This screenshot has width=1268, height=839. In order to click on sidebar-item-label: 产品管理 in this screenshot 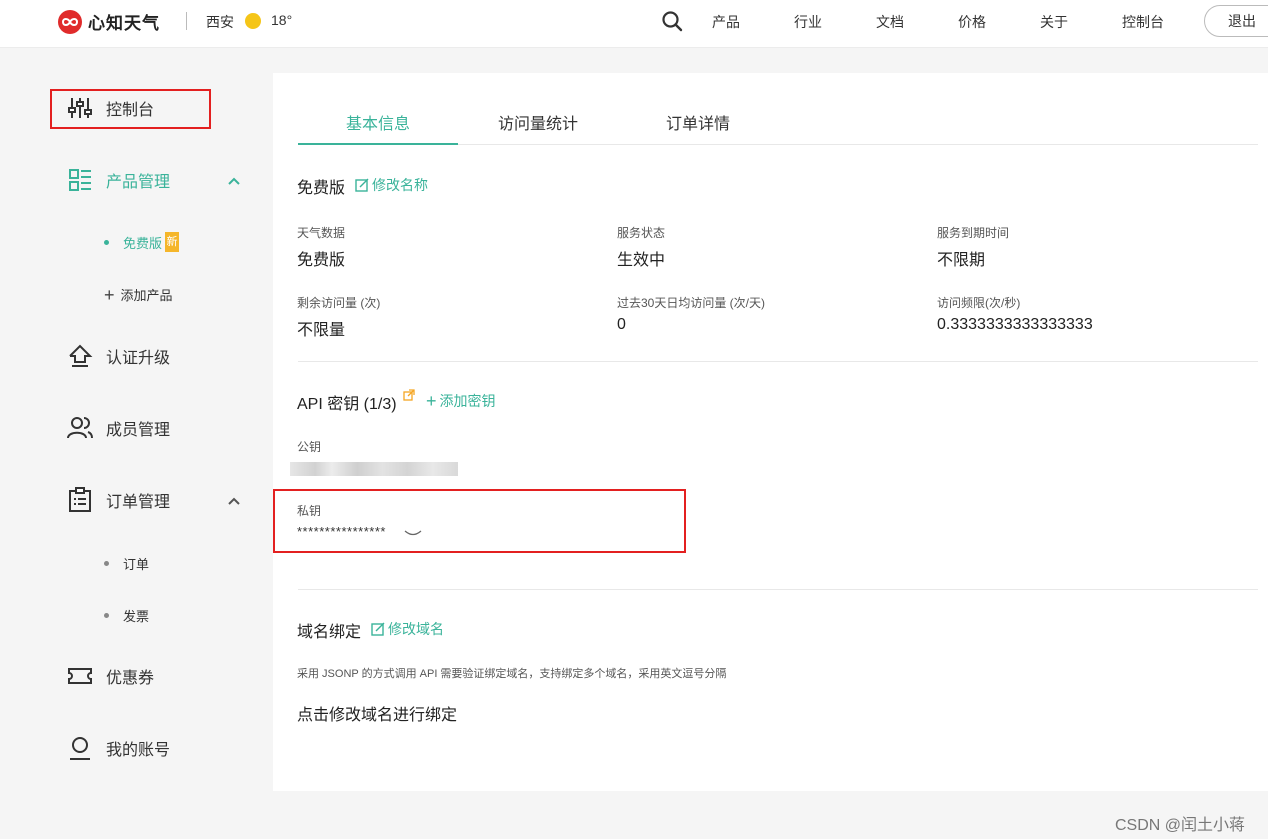, I will do `click(138, 182)`.